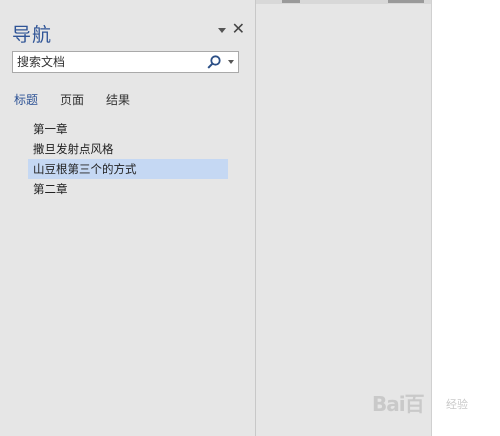 Image resolution: width=500 pixels, height=436 pixels. I want to click on search-icon, so click(214, 62).